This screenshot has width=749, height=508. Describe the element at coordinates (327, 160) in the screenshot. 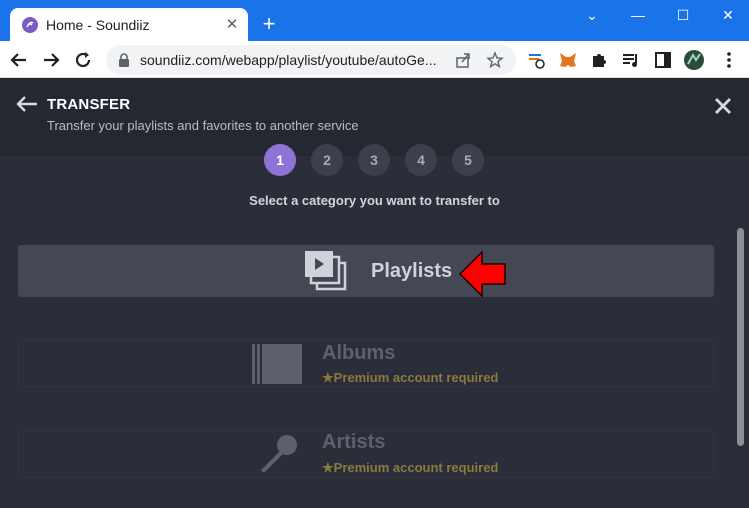

I see `step-2: 2` at that location.